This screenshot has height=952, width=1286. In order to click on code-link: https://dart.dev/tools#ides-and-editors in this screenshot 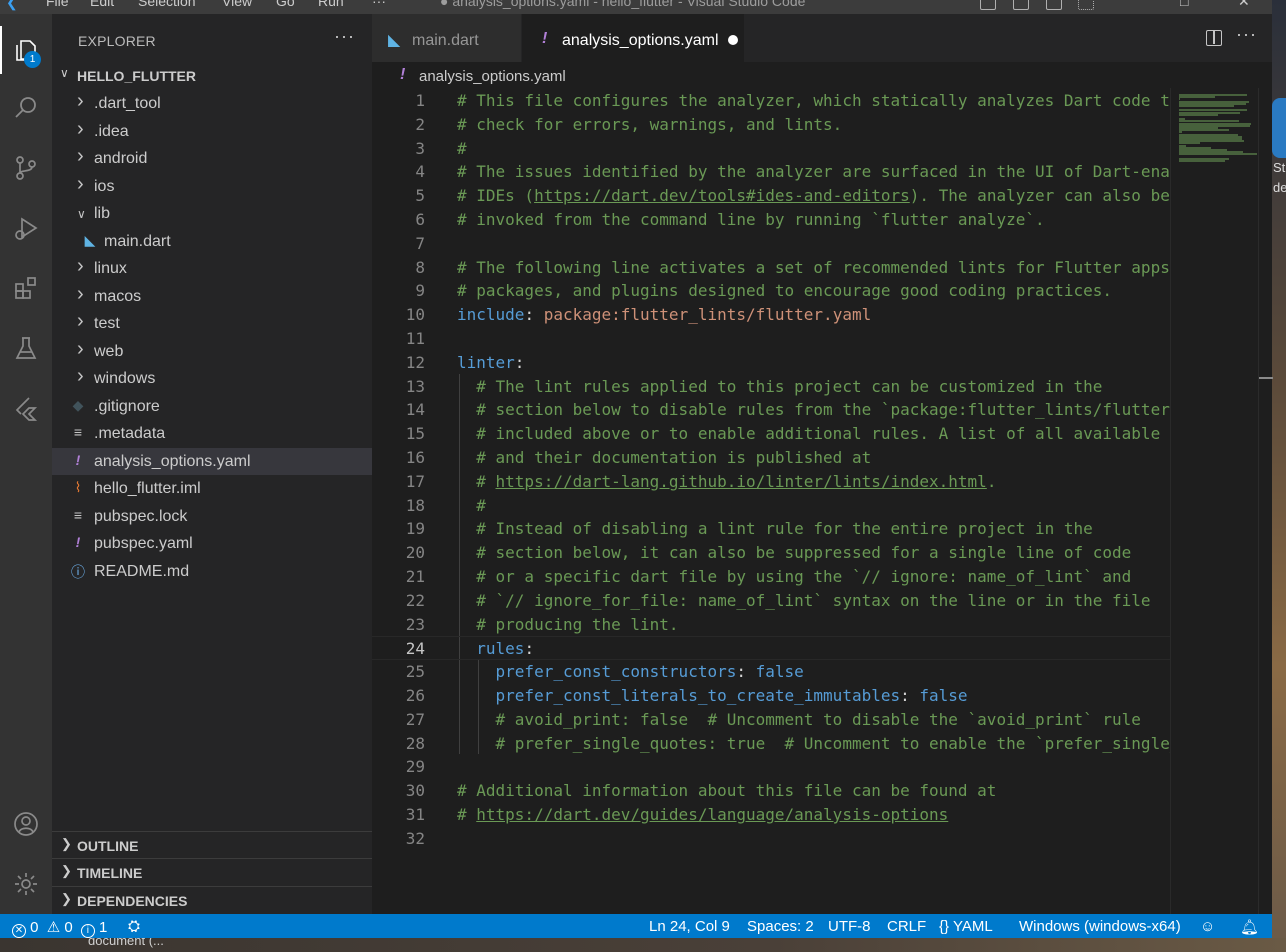, I will do `click(722, 195)`.